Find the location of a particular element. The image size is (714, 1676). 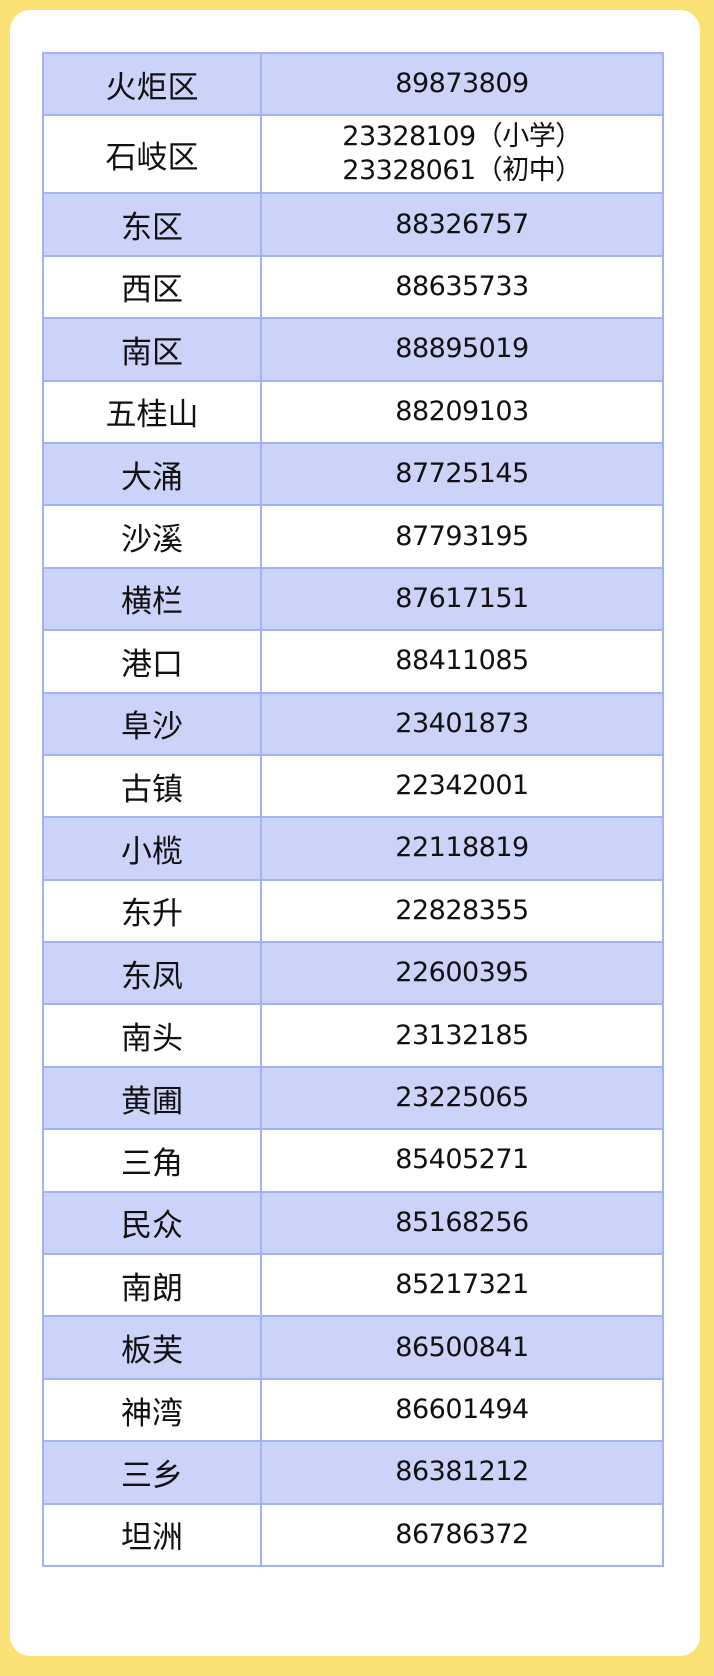

table-row: 大涌 87725145 is located at coordinates (353, 474).